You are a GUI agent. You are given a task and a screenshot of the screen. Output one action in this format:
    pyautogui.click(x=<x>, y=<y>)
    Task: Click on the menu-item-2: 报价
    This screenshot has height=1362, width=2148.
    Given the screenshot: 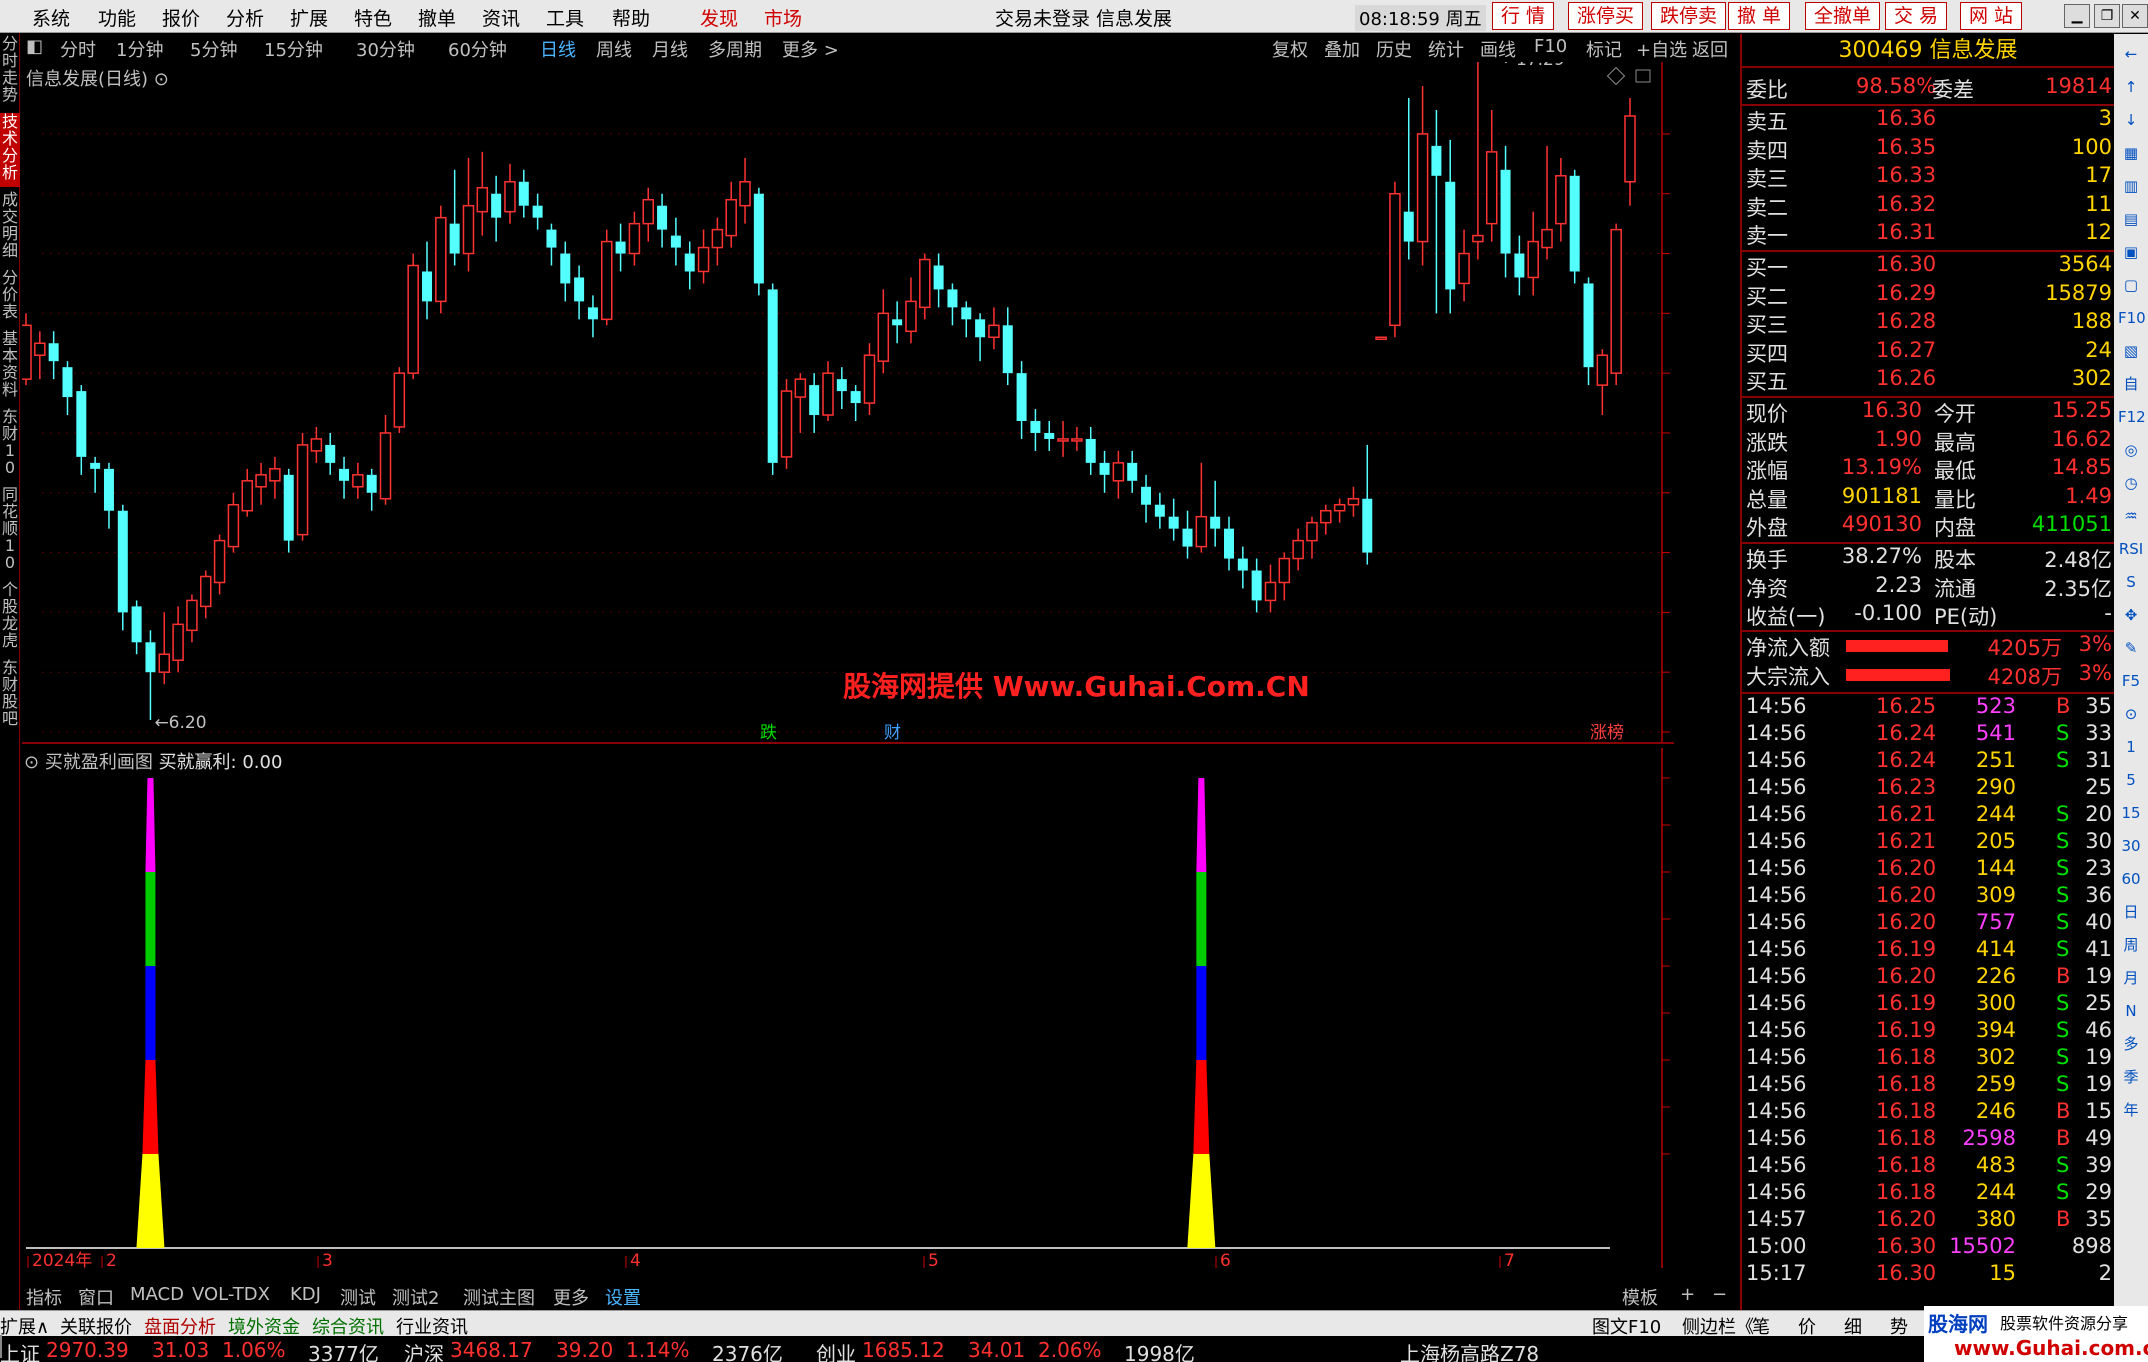 What is the action you would take?
    pyautogui.click(x=181, y=17)
    